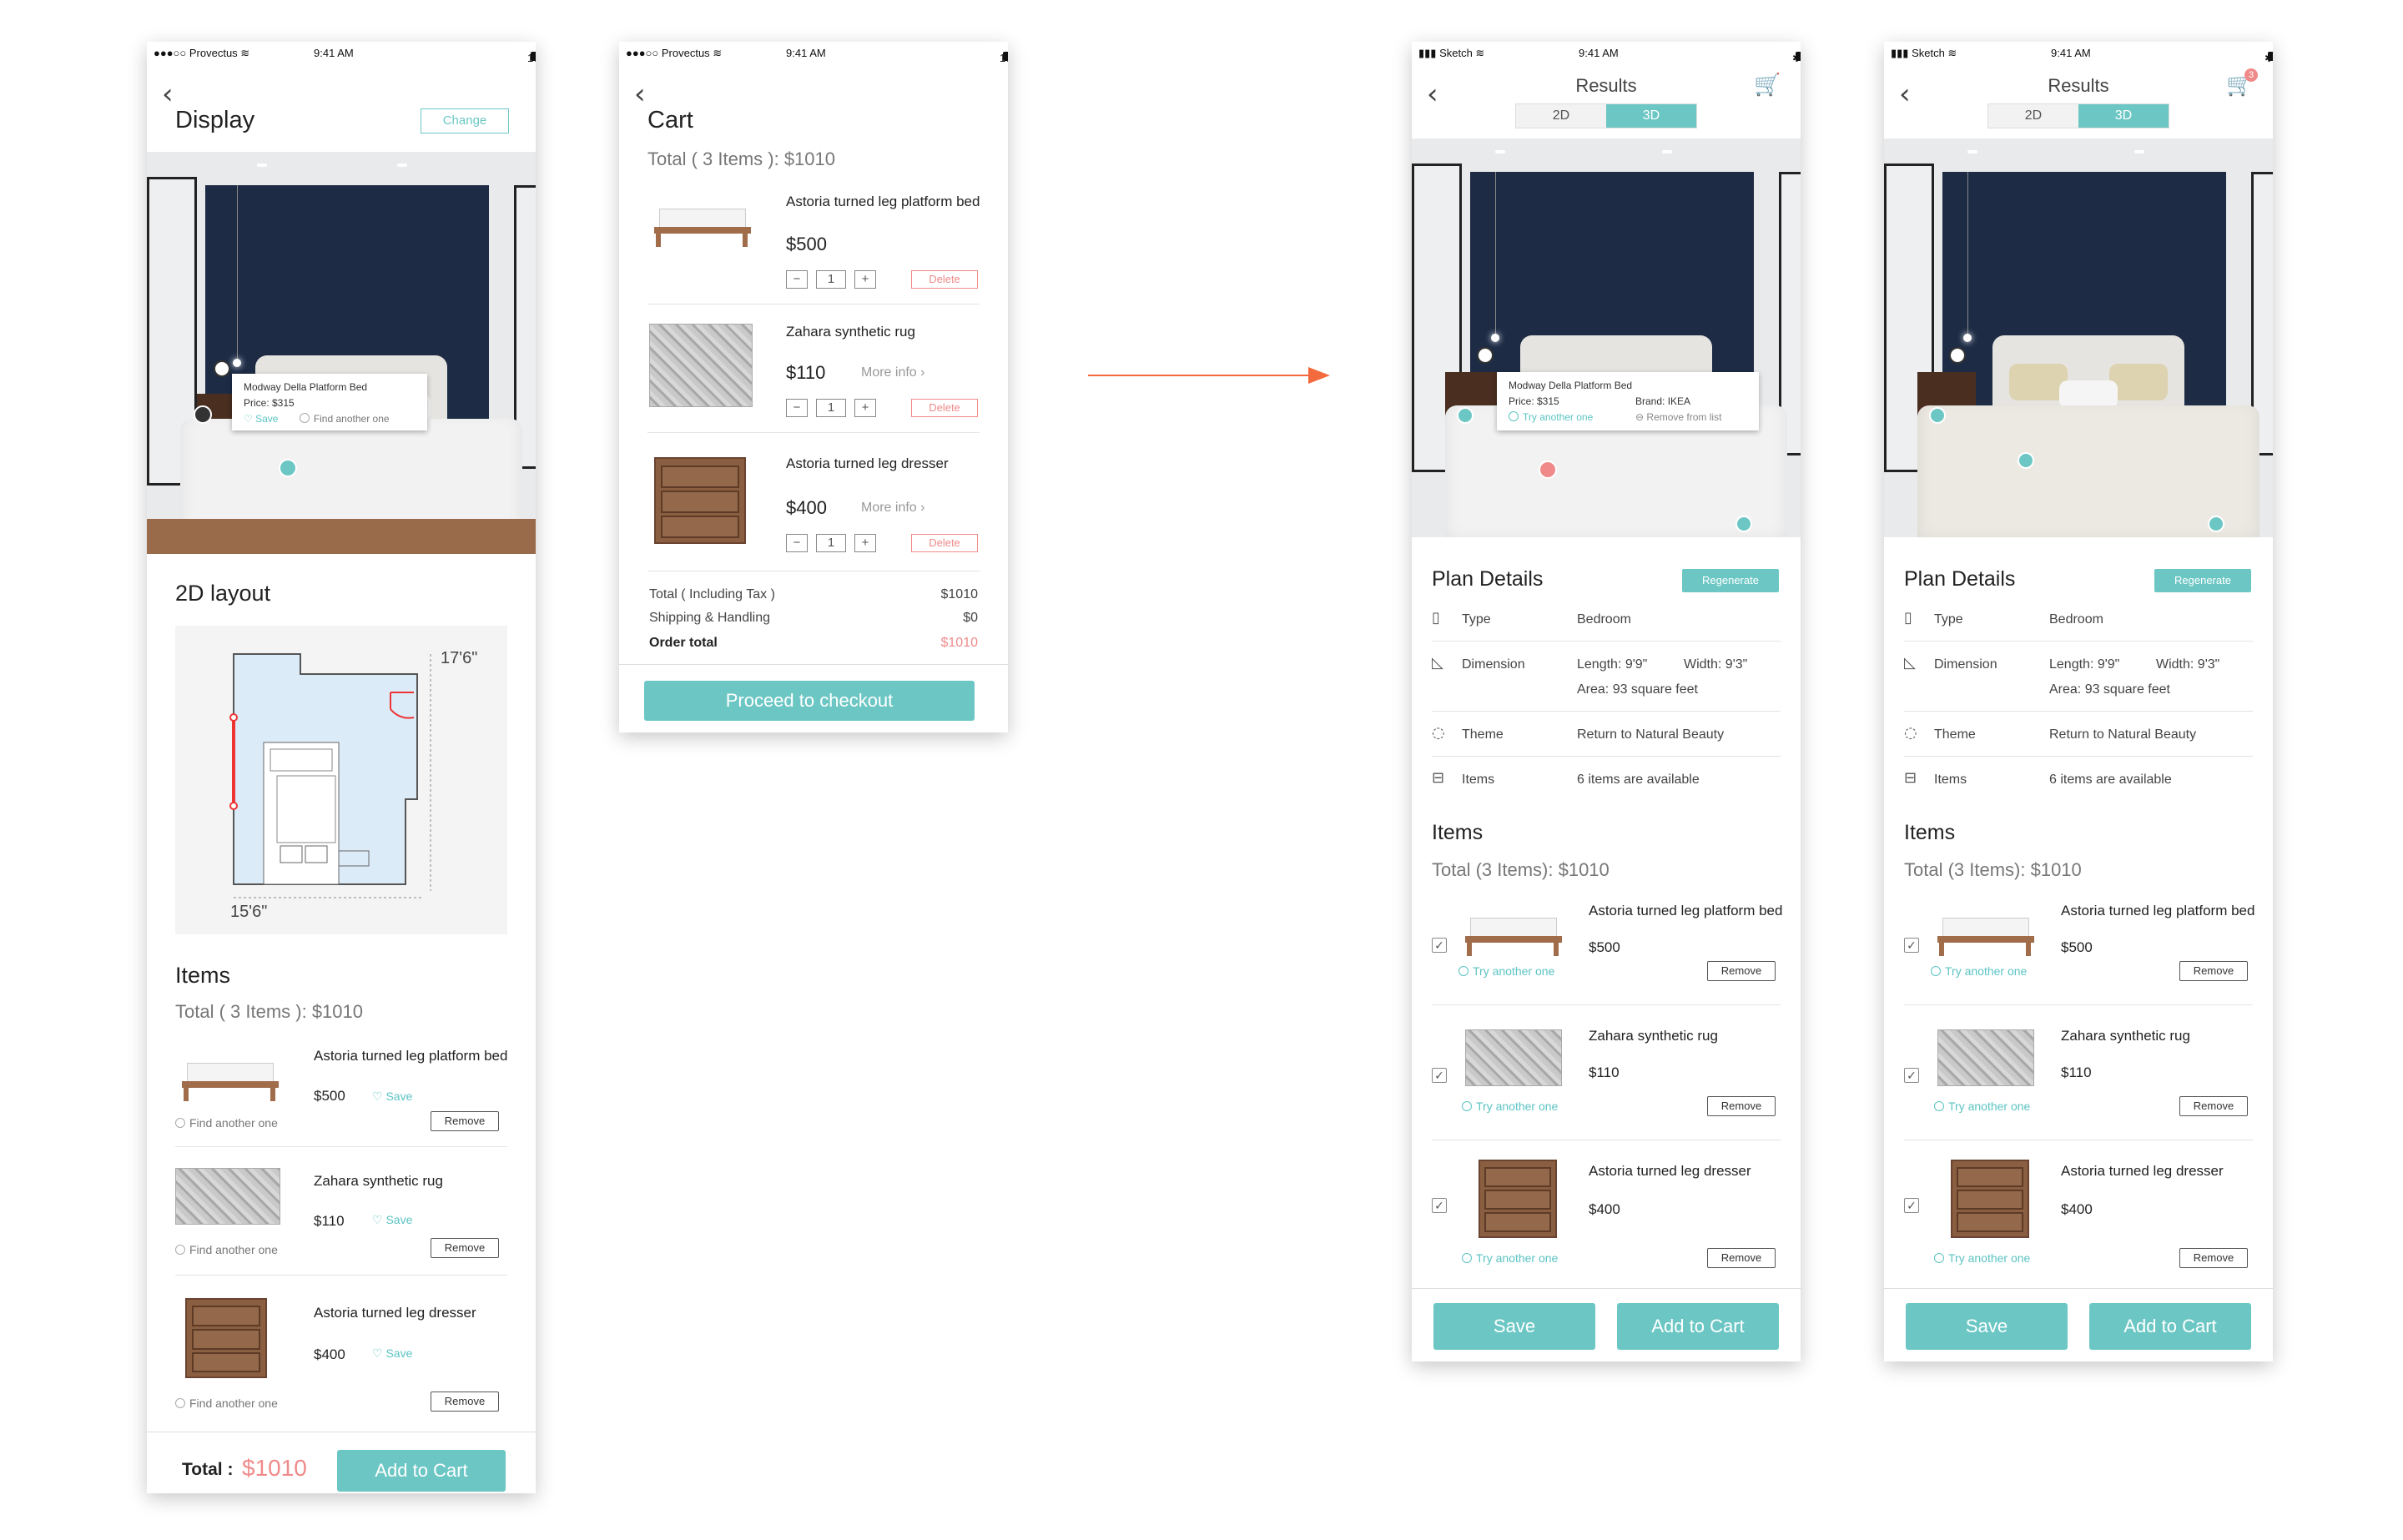 The image size is (2403, 1540). I want to click on palette-icon: ◌, so click(1438, 733).